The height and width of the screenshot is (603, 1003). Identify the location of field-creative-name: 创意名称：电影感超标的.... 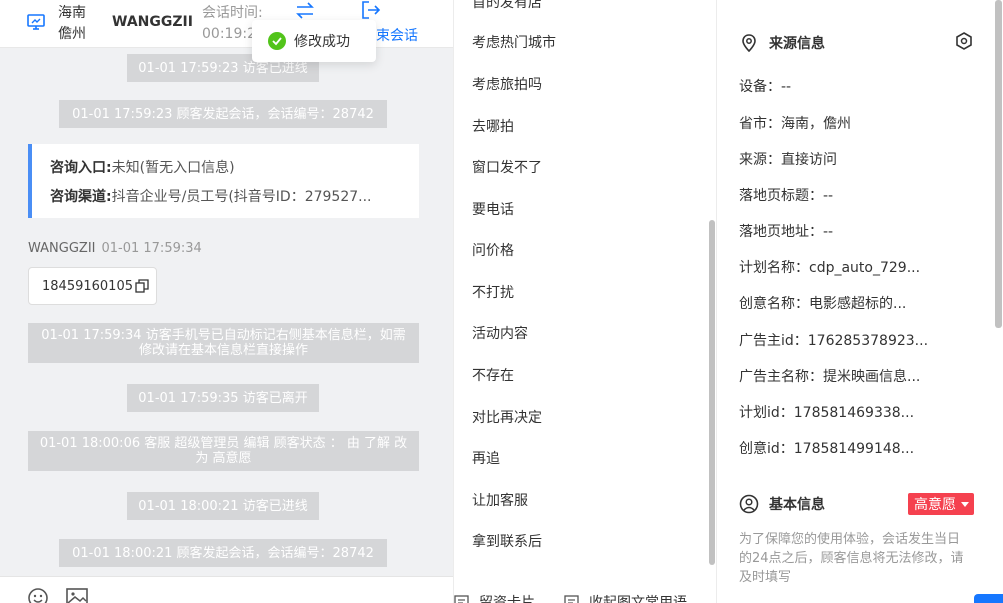
(823, 304).